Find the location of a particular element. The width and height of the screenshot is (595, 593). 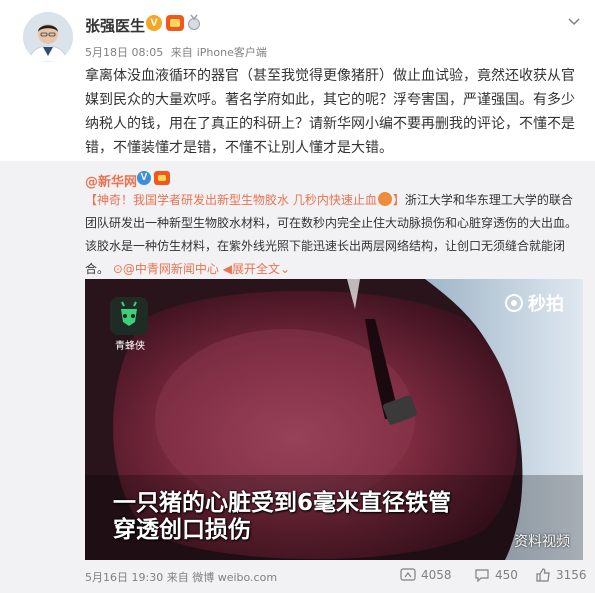

like-action: 3156 is located at coordinates (561, 575).